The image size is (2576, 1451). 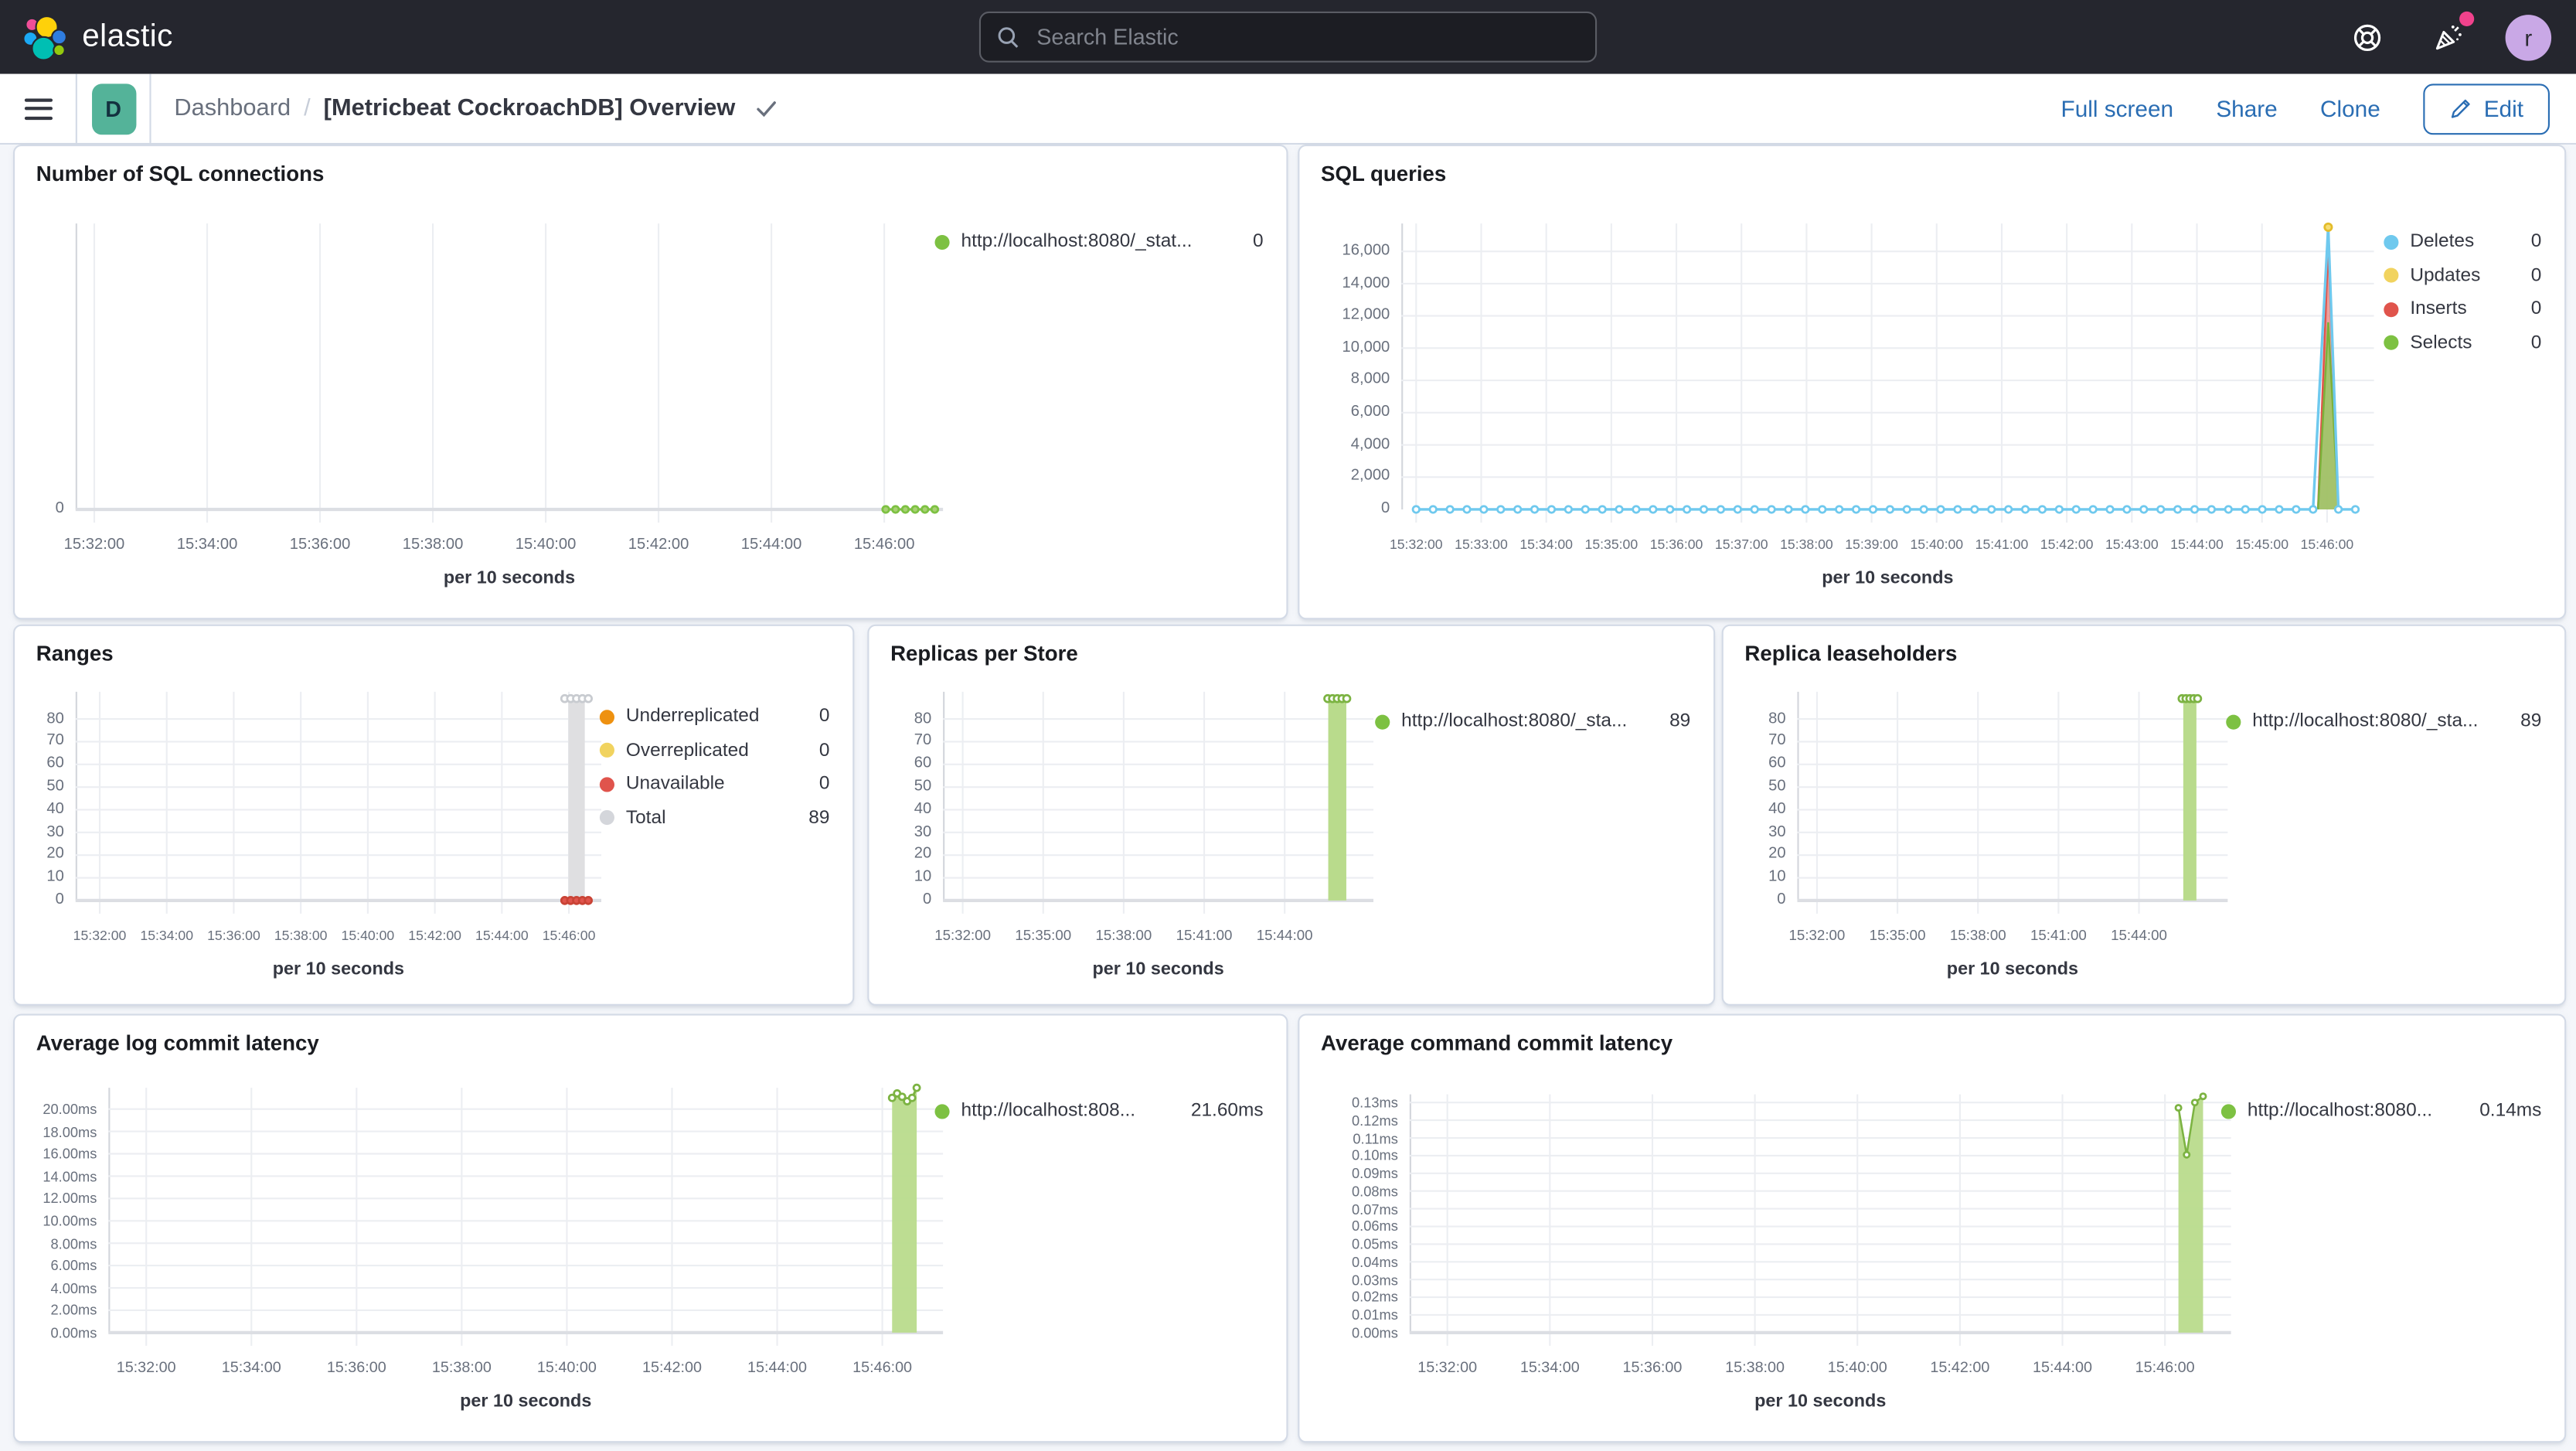 What do you see at coordinates (73, 1265) in the screenshot?
I see `y-tick-label: 6.00ms` at bounding box center [73, 1265].